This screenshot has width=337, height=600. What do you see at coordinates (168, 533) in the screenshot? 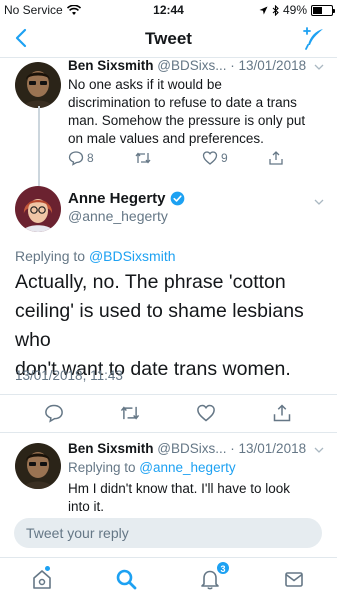
I see `reply-input: Tweet your reply` at bounding box center [168, 533].